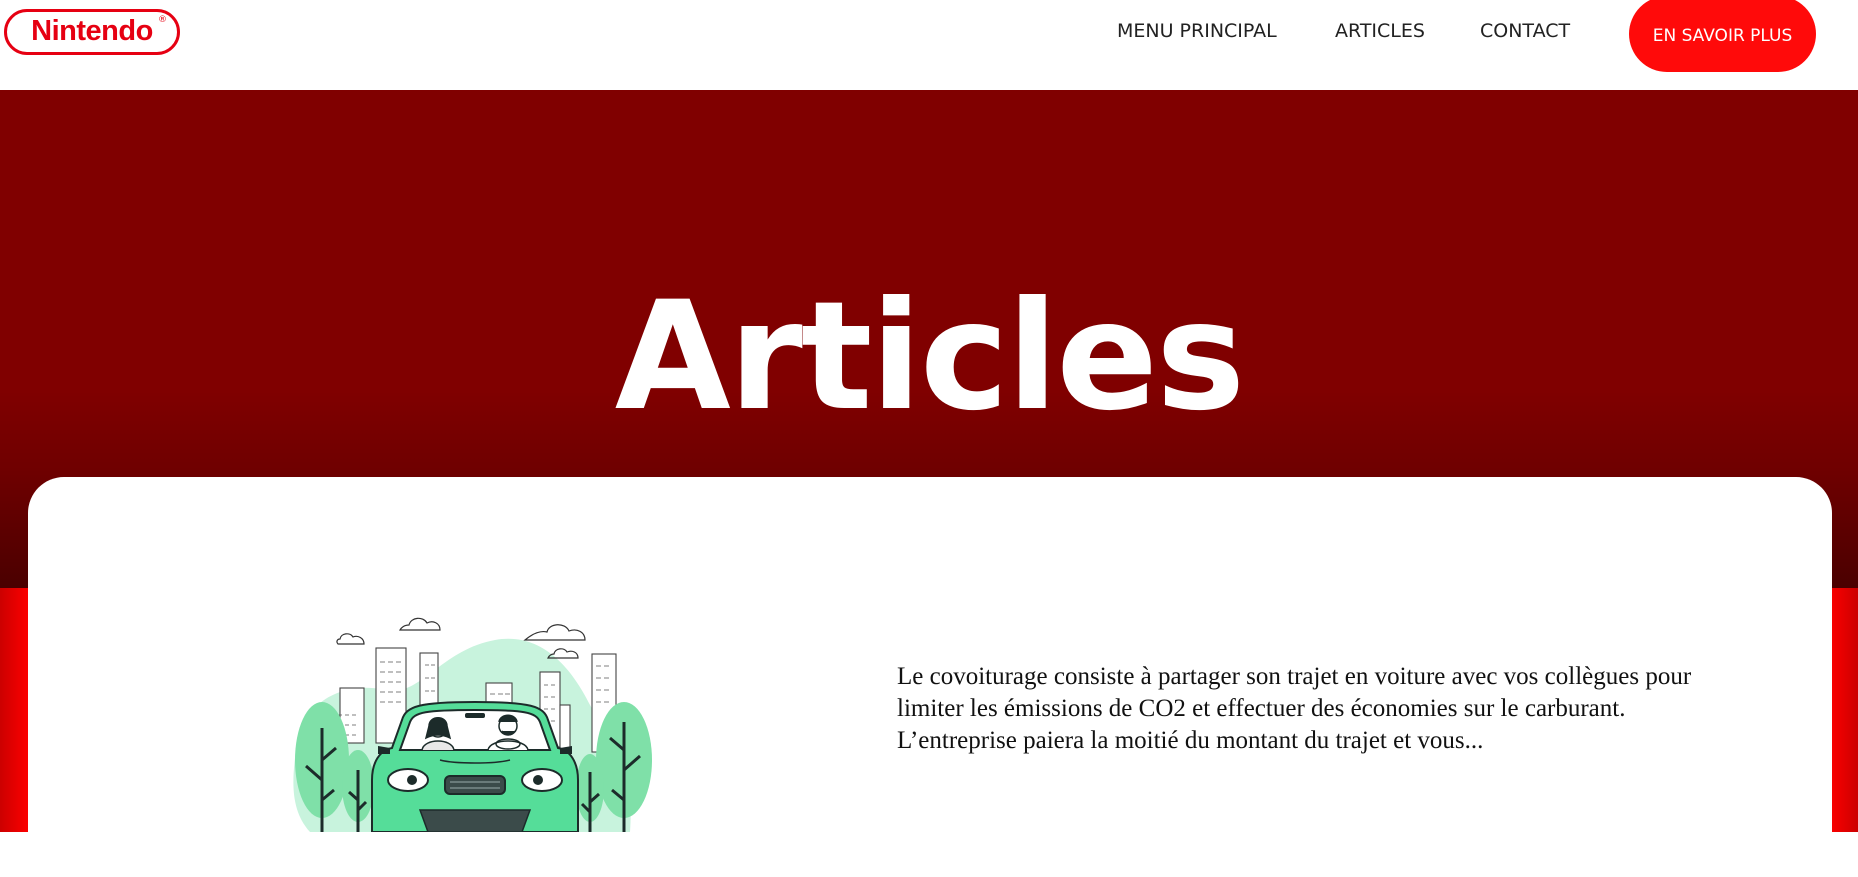 The image size is (1858, 877). Describe the element at coordinates (1197, 31) in the screenshot. I see `nav-item-menu-principal: MENU PRINCIPAL` at that location.